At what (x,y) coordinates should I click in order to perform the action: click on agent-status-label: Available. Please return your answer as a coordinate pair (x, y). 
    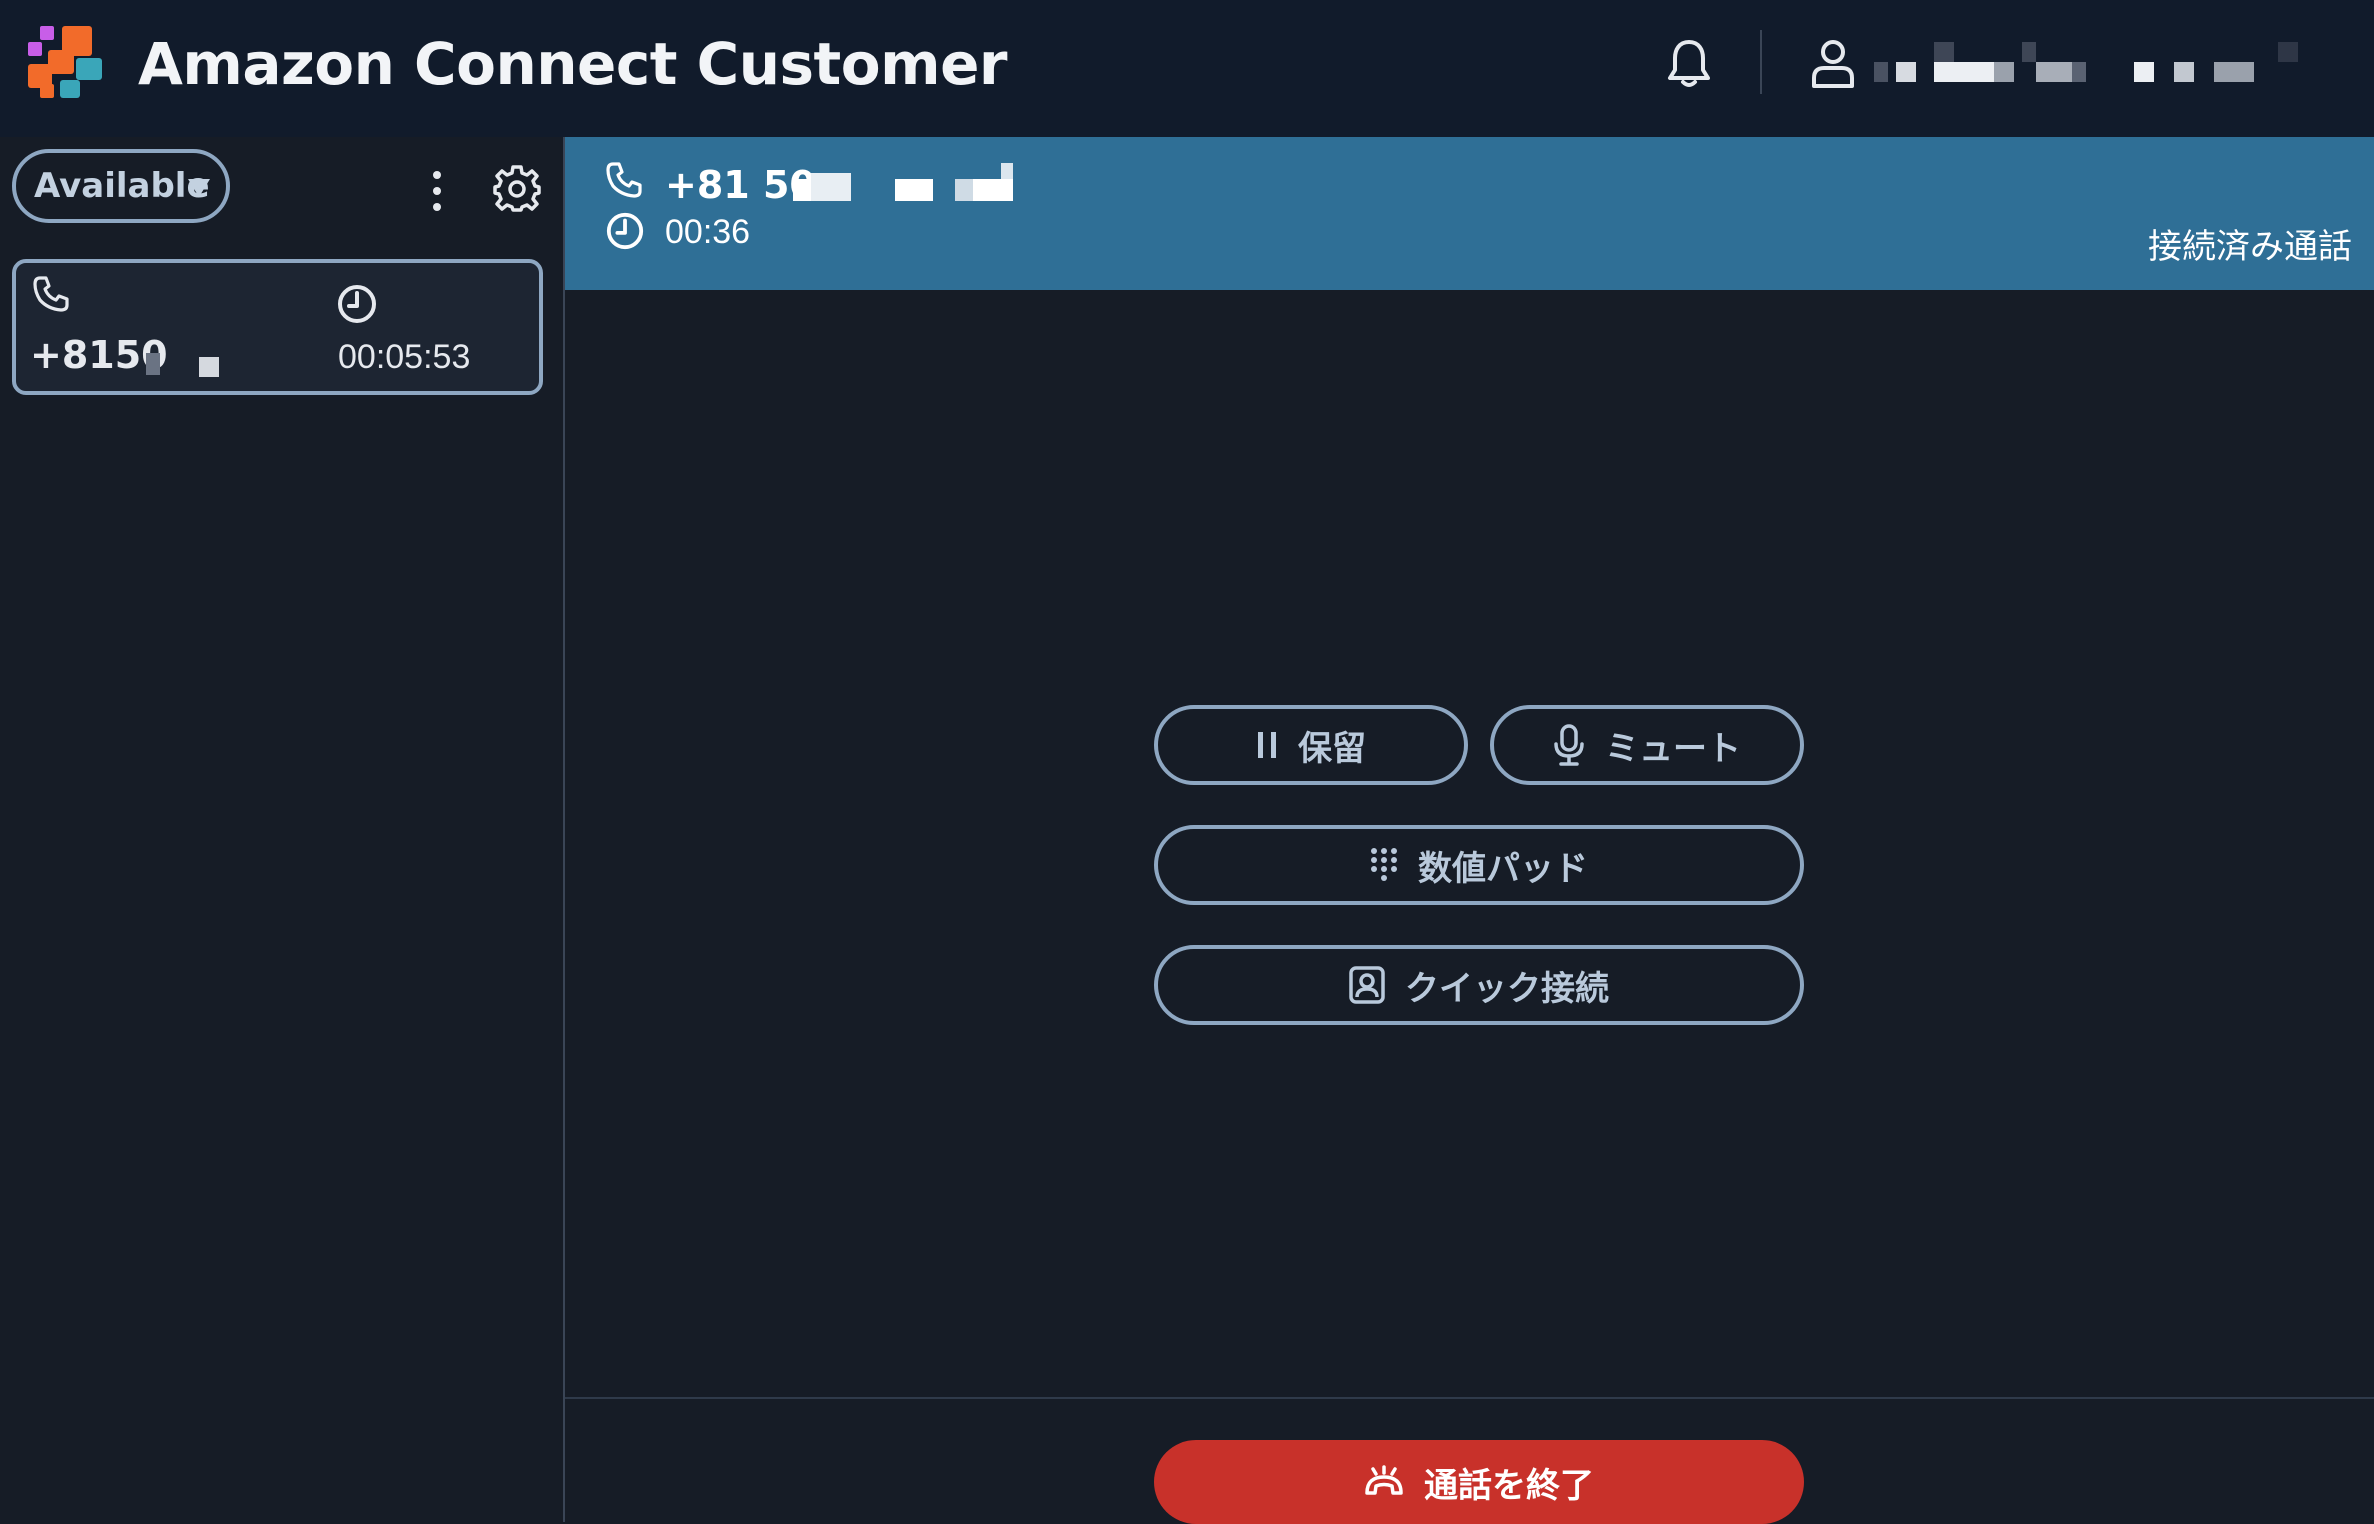
    Looking at the image, I should click on (122, 186).